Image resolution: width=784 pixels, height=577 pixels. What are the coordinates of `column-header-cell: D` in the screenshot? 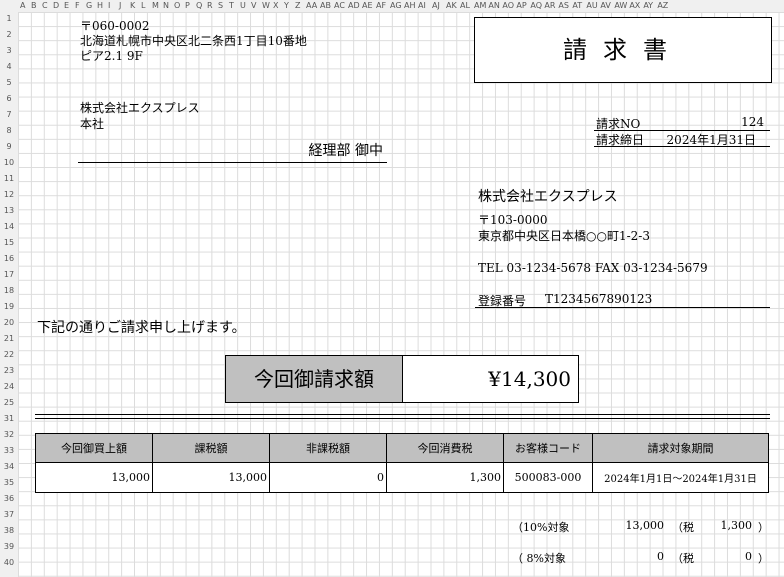 It's located at (57, 6).